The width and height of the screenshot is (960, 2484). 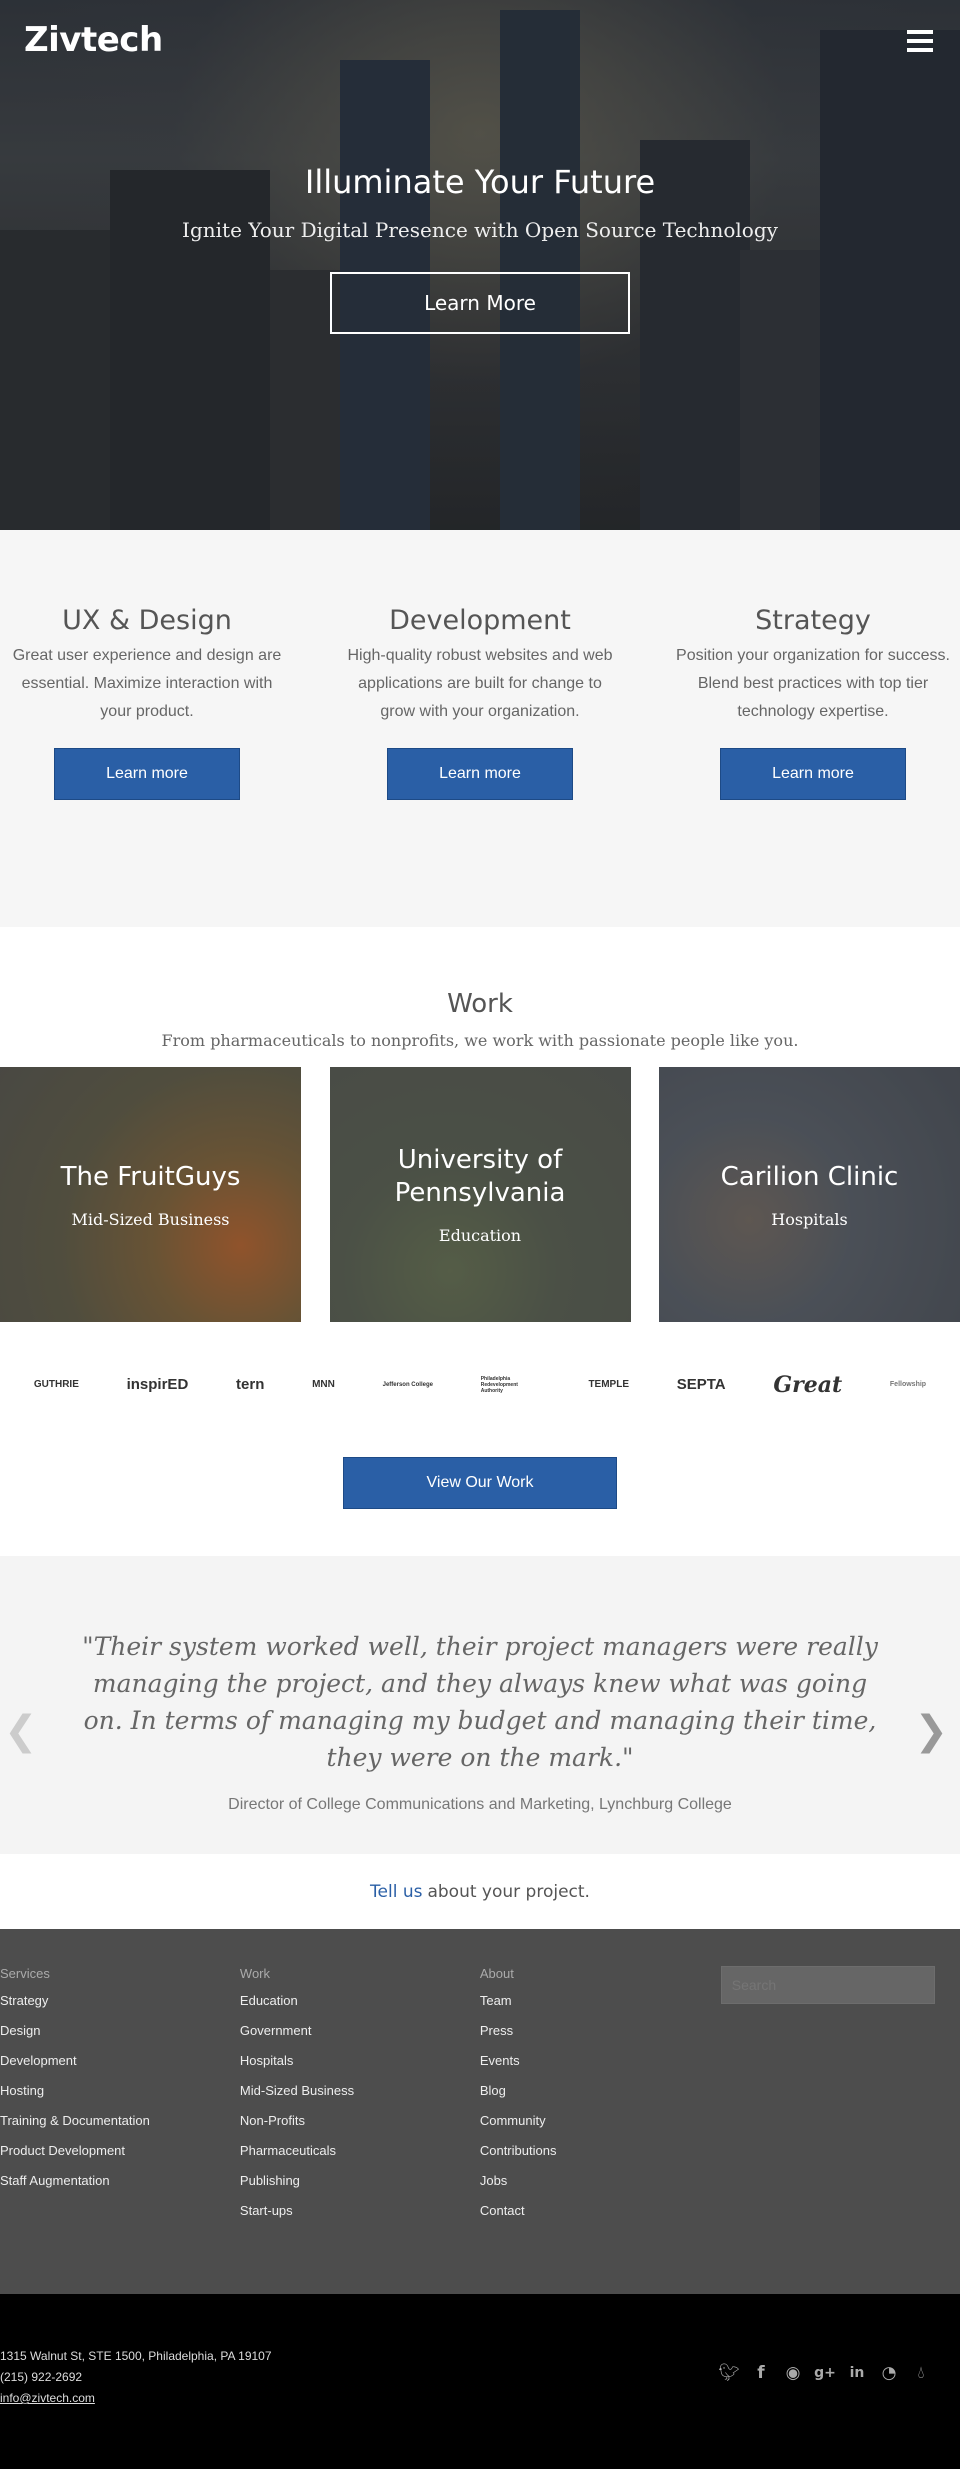 What do you see at coordinates (499, 1384) in the screenshot?
I see `client-logo-pra: Philadelphia Redevelopment Authority` at bounding box center [499, 1384].